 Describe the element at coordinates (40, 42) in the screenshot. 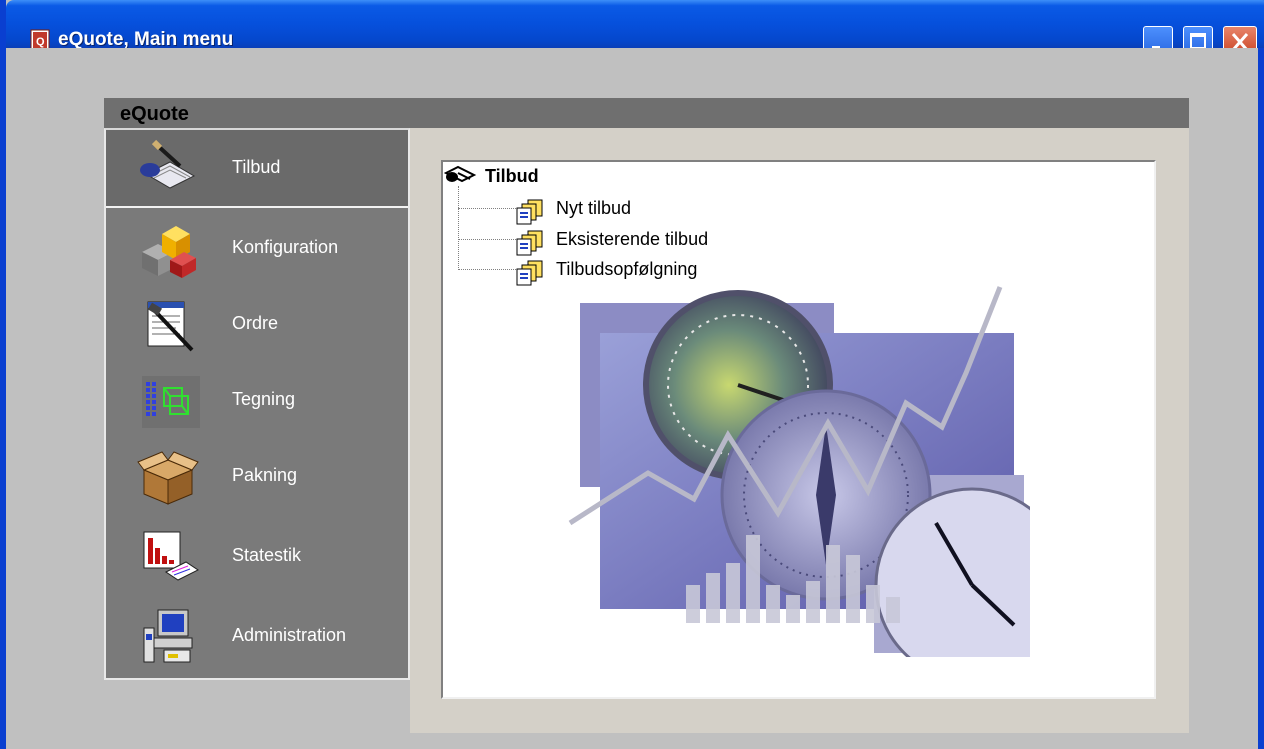

I see `svg-text: Q` at that location.